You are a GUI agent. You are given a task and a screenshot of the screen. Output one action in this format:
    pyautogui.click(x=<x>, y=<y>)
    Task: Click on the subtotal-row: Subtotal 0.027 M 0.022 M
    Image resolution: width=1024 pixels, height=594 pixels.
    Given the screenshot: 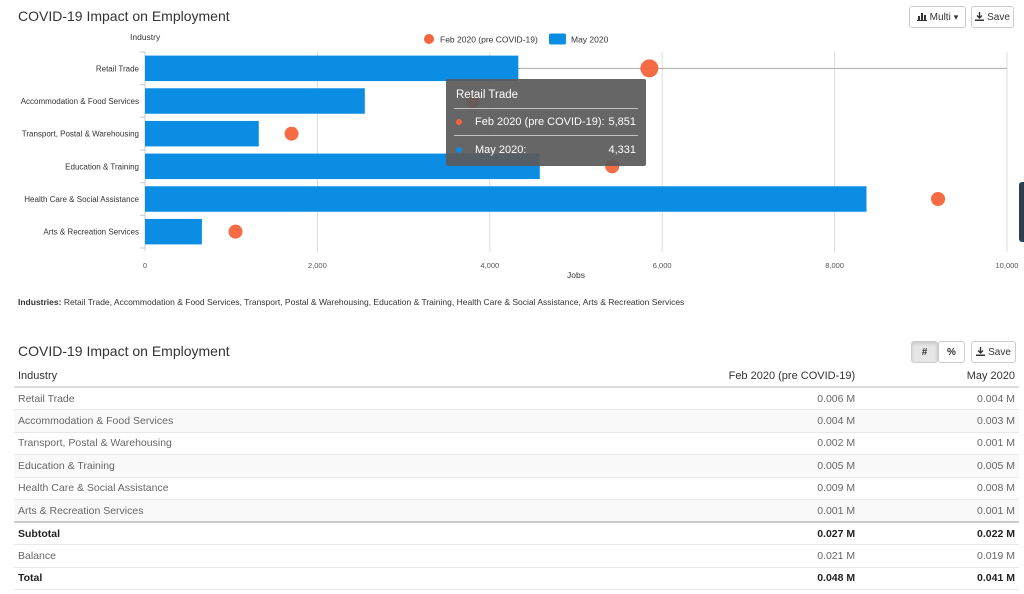 What is the action you would take?
    pyautogui.click(x=516, y=533)
    